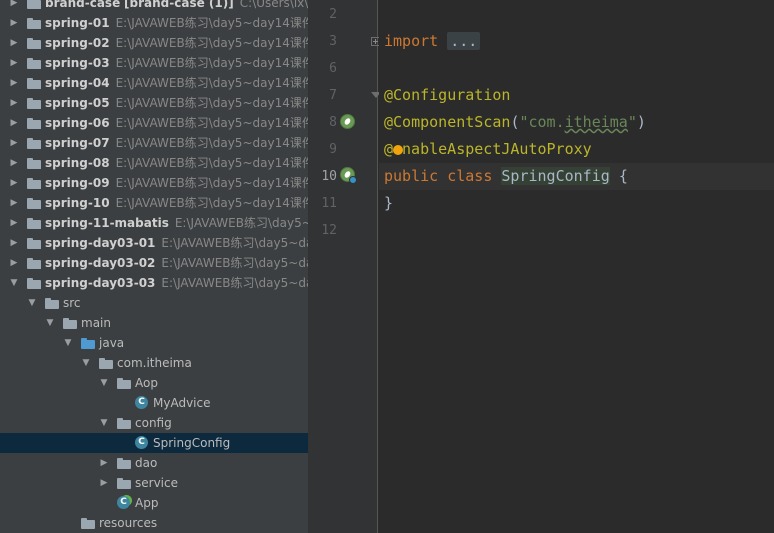 Image resolution: width=774 pixels, height=533 pixels. Describe the element at coordinates (596, 122) in the screenshot. I see `typo-word: itheima` at that location.